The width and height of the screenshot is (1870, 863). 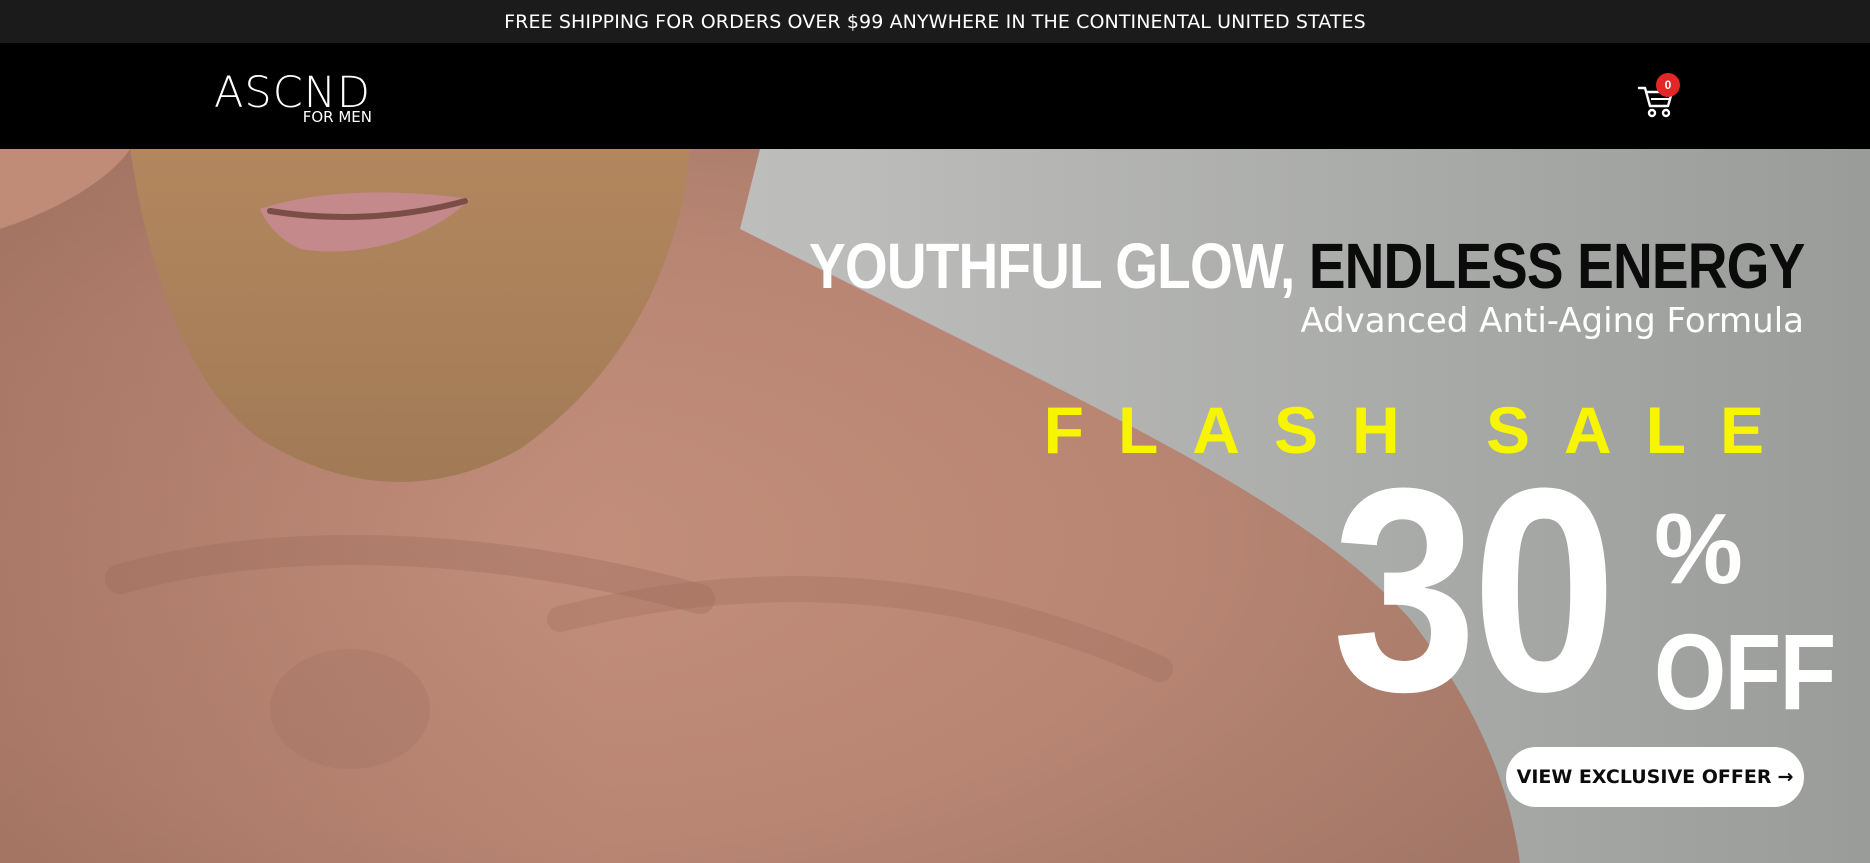 What do you see at coordinates (935, 96) in the screenshot?
I see `site-header: ASCND FOR MEN 0` at bounding box center [935, 96].